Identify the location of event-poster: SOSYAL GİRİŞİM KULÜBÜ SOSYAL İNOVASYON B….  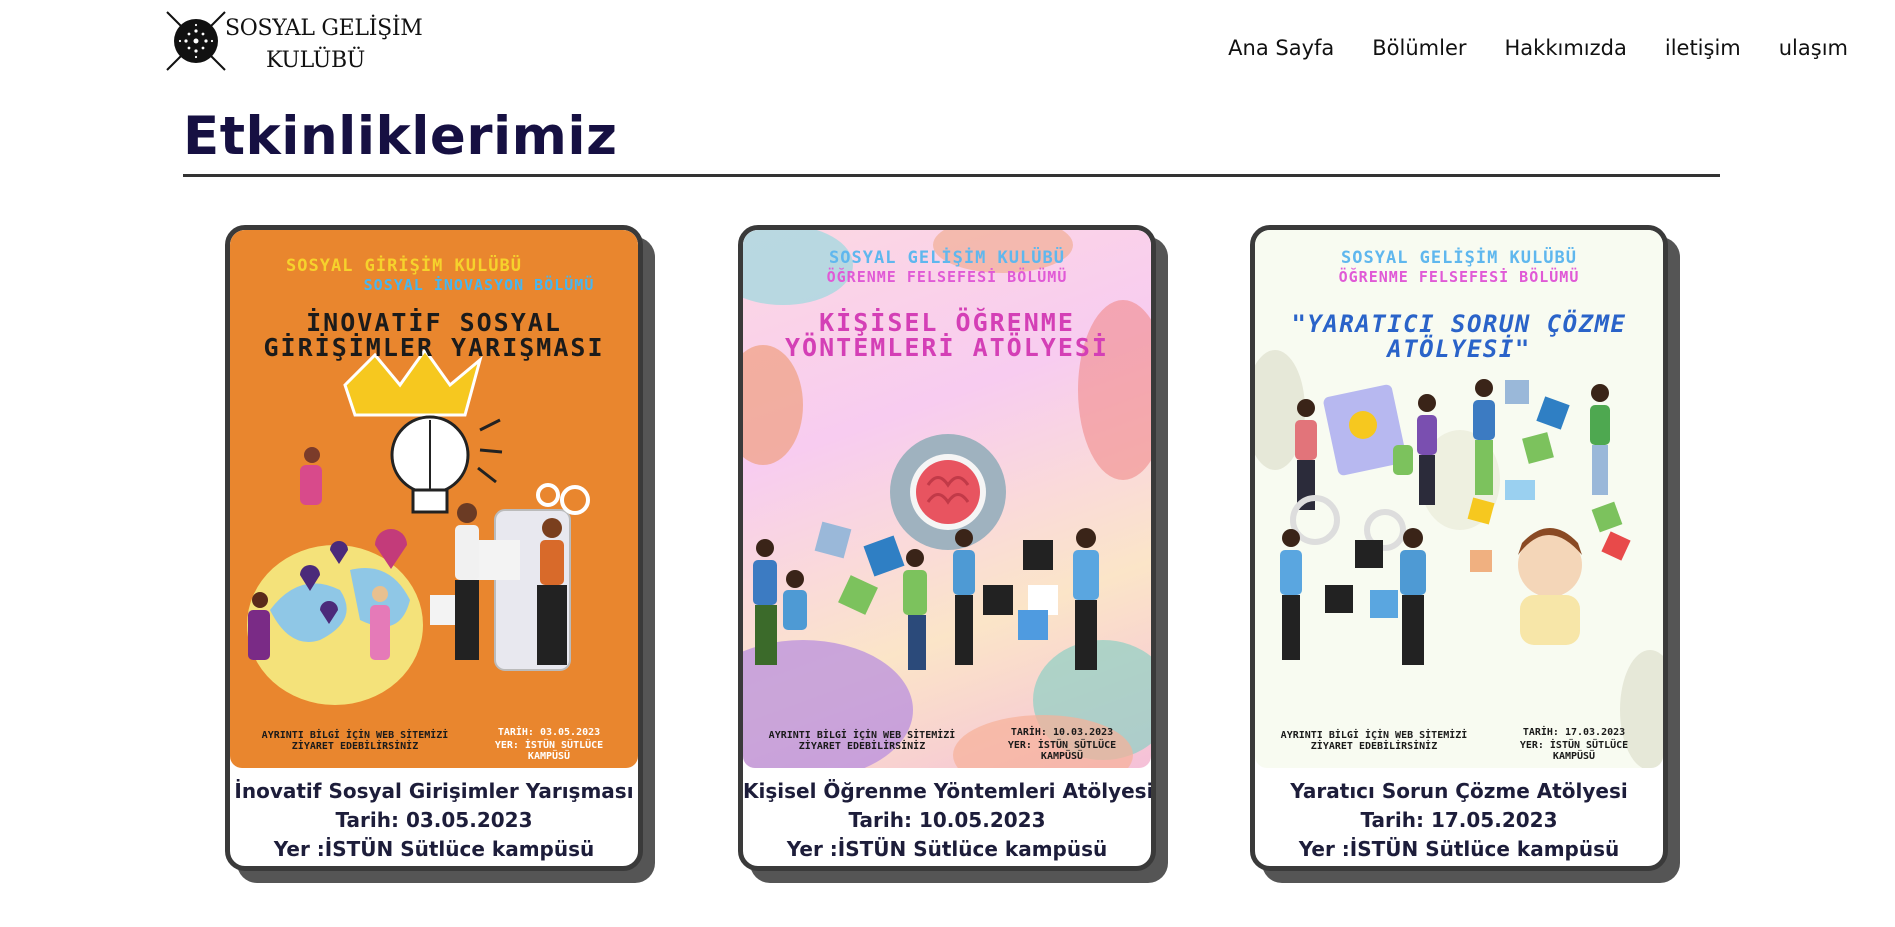
(434, 499).